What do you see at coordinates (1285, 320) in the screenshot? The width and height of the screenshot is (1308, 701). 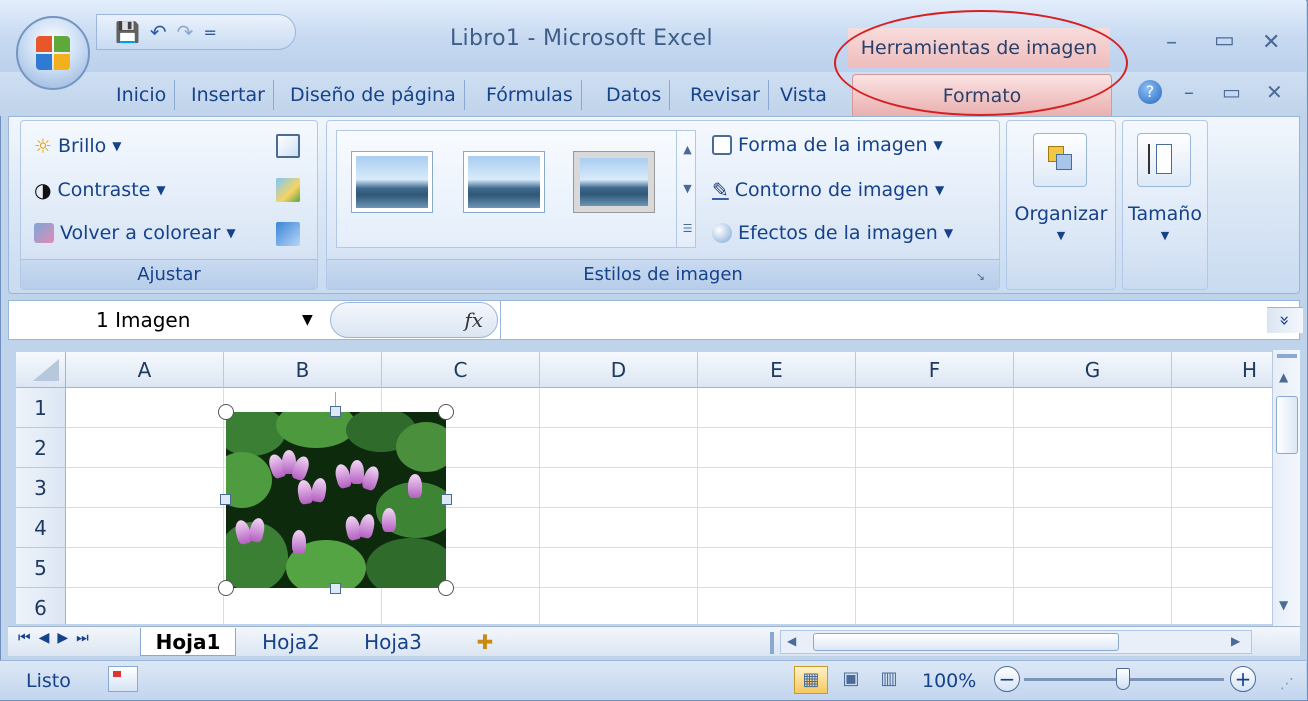 I see `expand-formula-bar-icon: »` at bounding box center [1285, 320].